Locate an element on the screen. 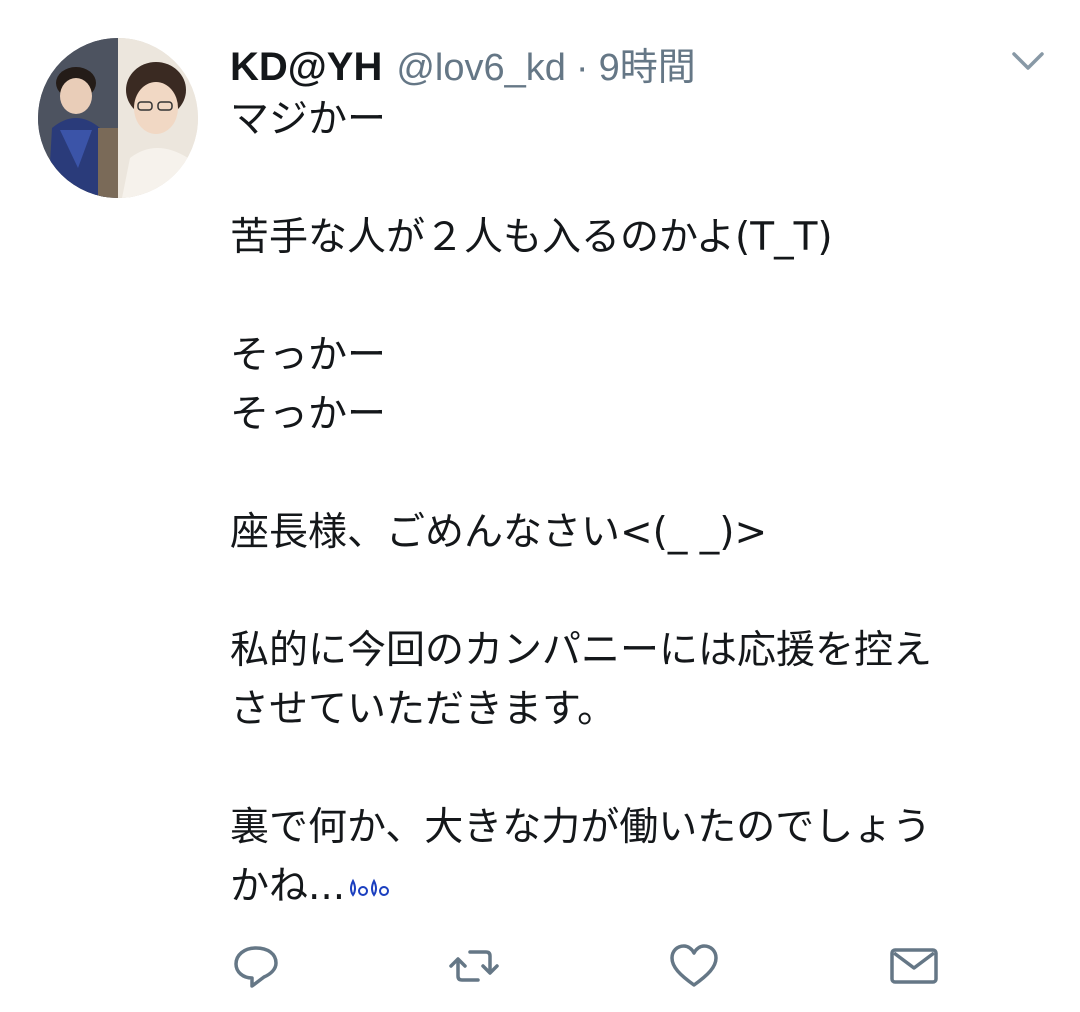 Image resolution: width=1080 pixels, height=1012 pixels. sweat-drops-icon is located at coordinates (370, 877).